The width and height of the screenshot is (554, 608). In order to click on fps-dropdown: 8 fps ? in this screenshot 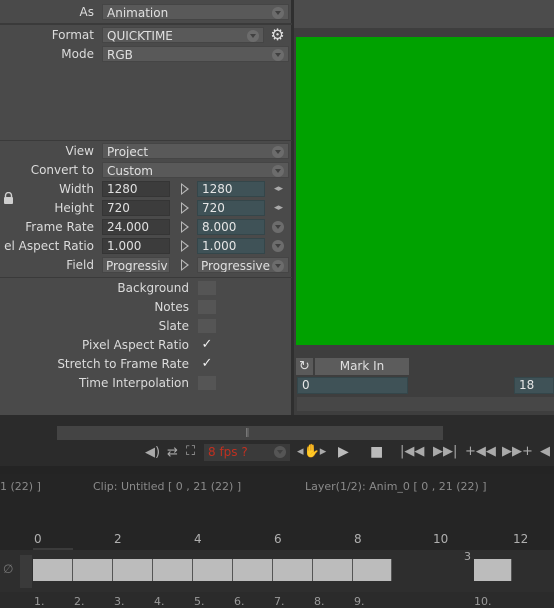, I will do `click(247, 452)`.